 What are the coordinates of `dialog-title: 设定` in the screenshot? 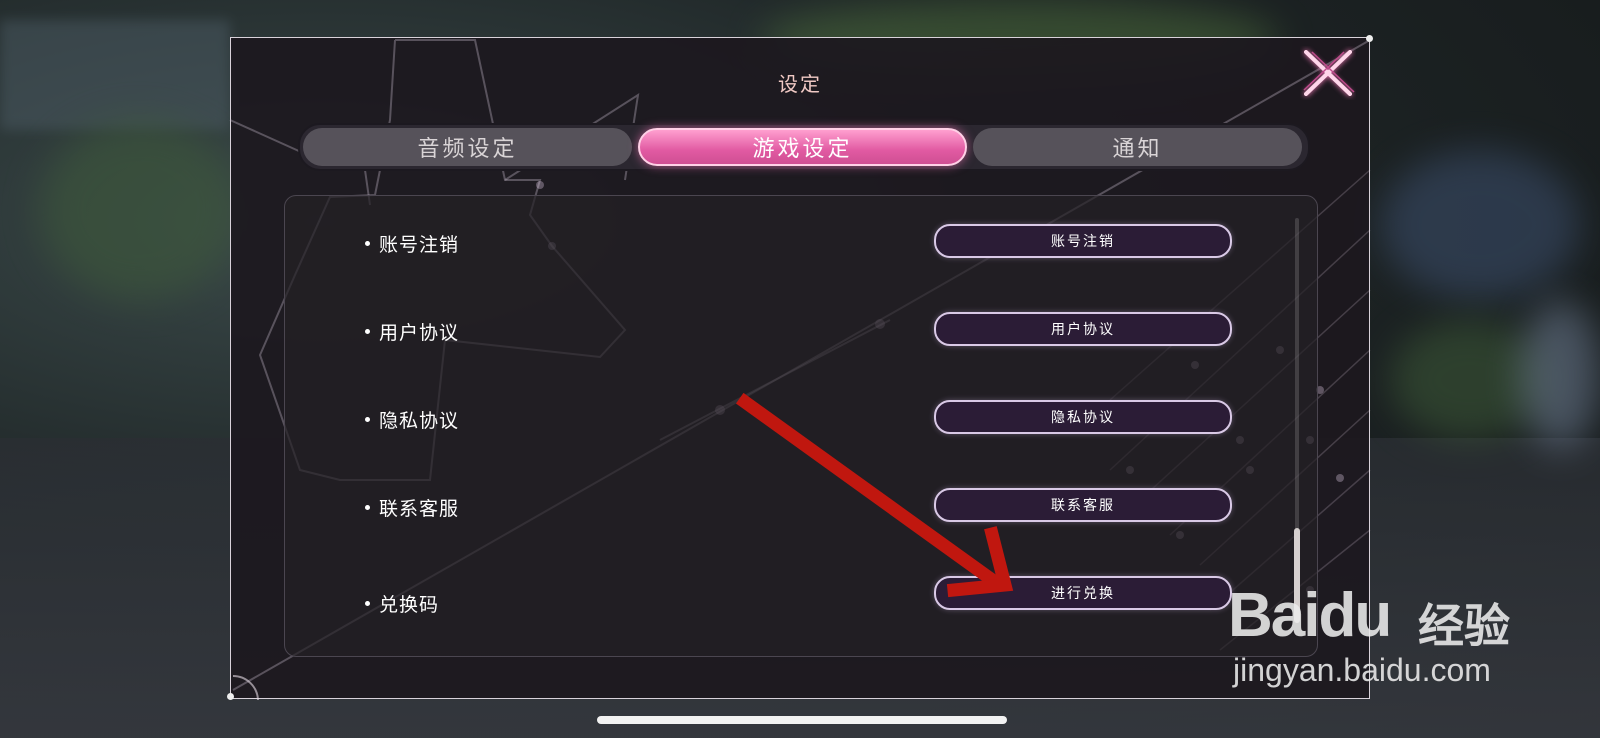 It's located at (800, 84).